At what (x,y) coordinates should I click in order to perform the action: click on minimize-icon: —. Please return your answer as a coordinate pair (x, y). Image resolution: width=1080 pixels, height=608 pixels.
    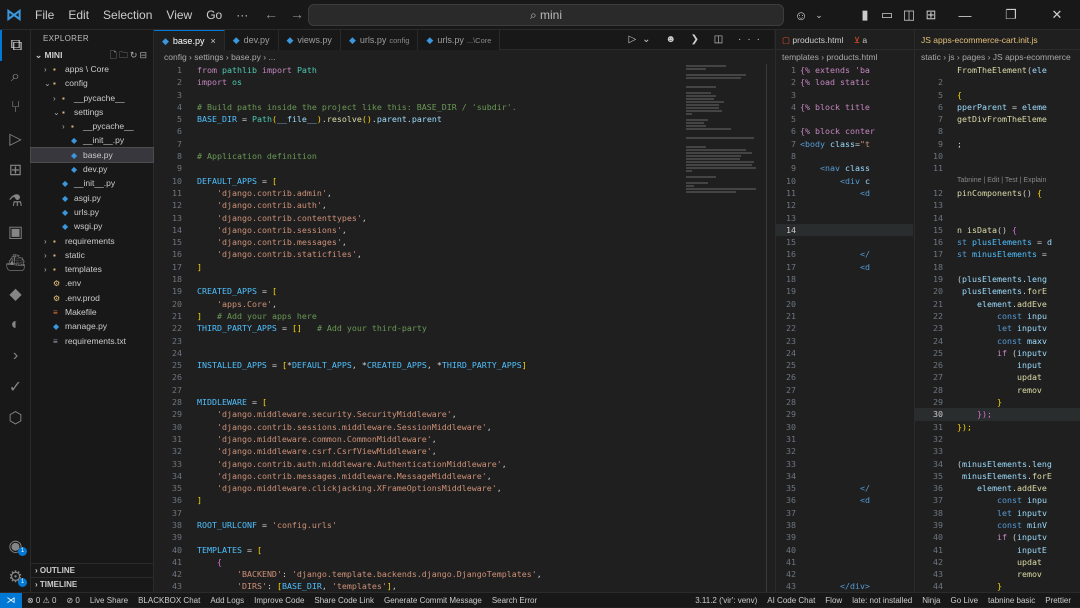
    Looking at the image, I should click on (965, 15).